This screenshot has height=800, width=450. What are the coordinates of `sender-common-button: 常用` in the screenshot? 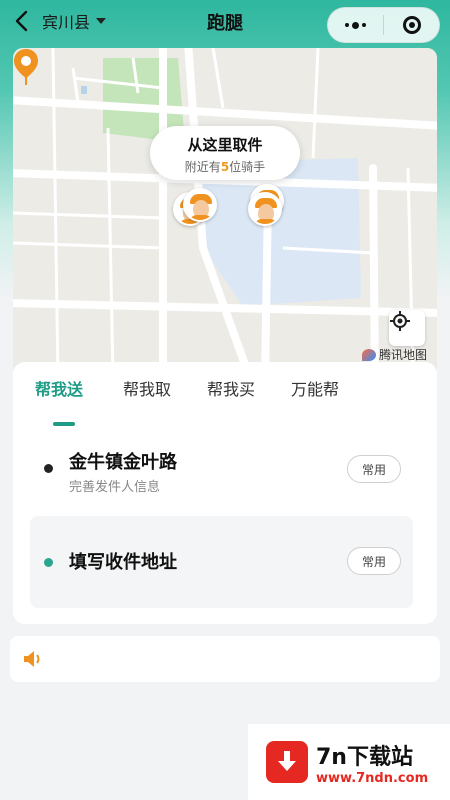 It's located at (374, 469).